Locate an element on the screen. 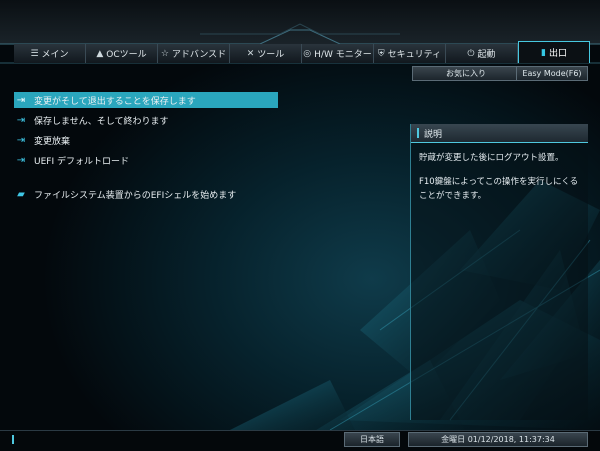  rocket-icon: ▲ is located at coordinates (100, 53).